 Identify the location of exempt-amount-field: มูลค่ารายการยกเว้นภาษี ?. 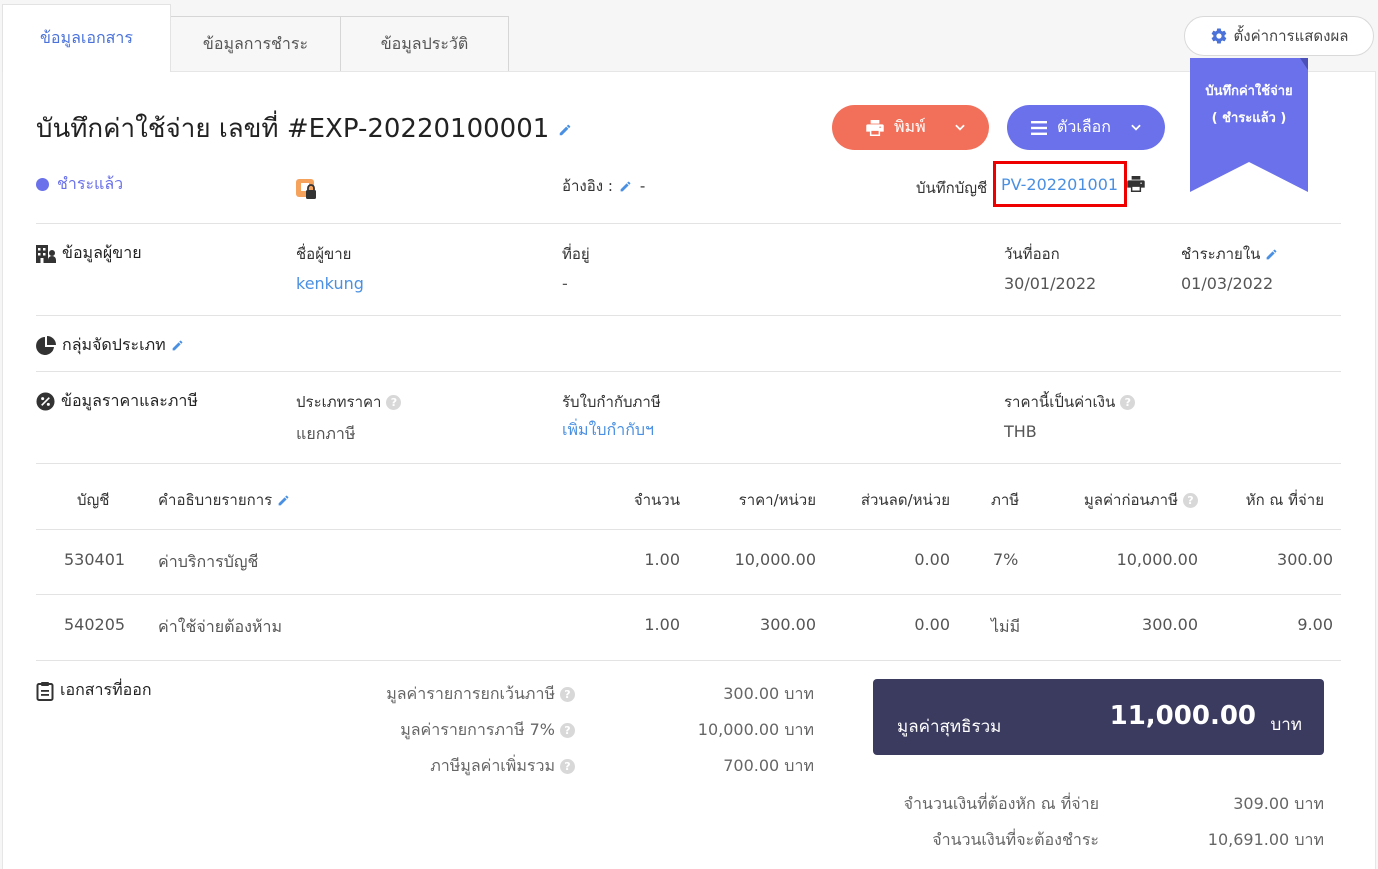
(480, 694).